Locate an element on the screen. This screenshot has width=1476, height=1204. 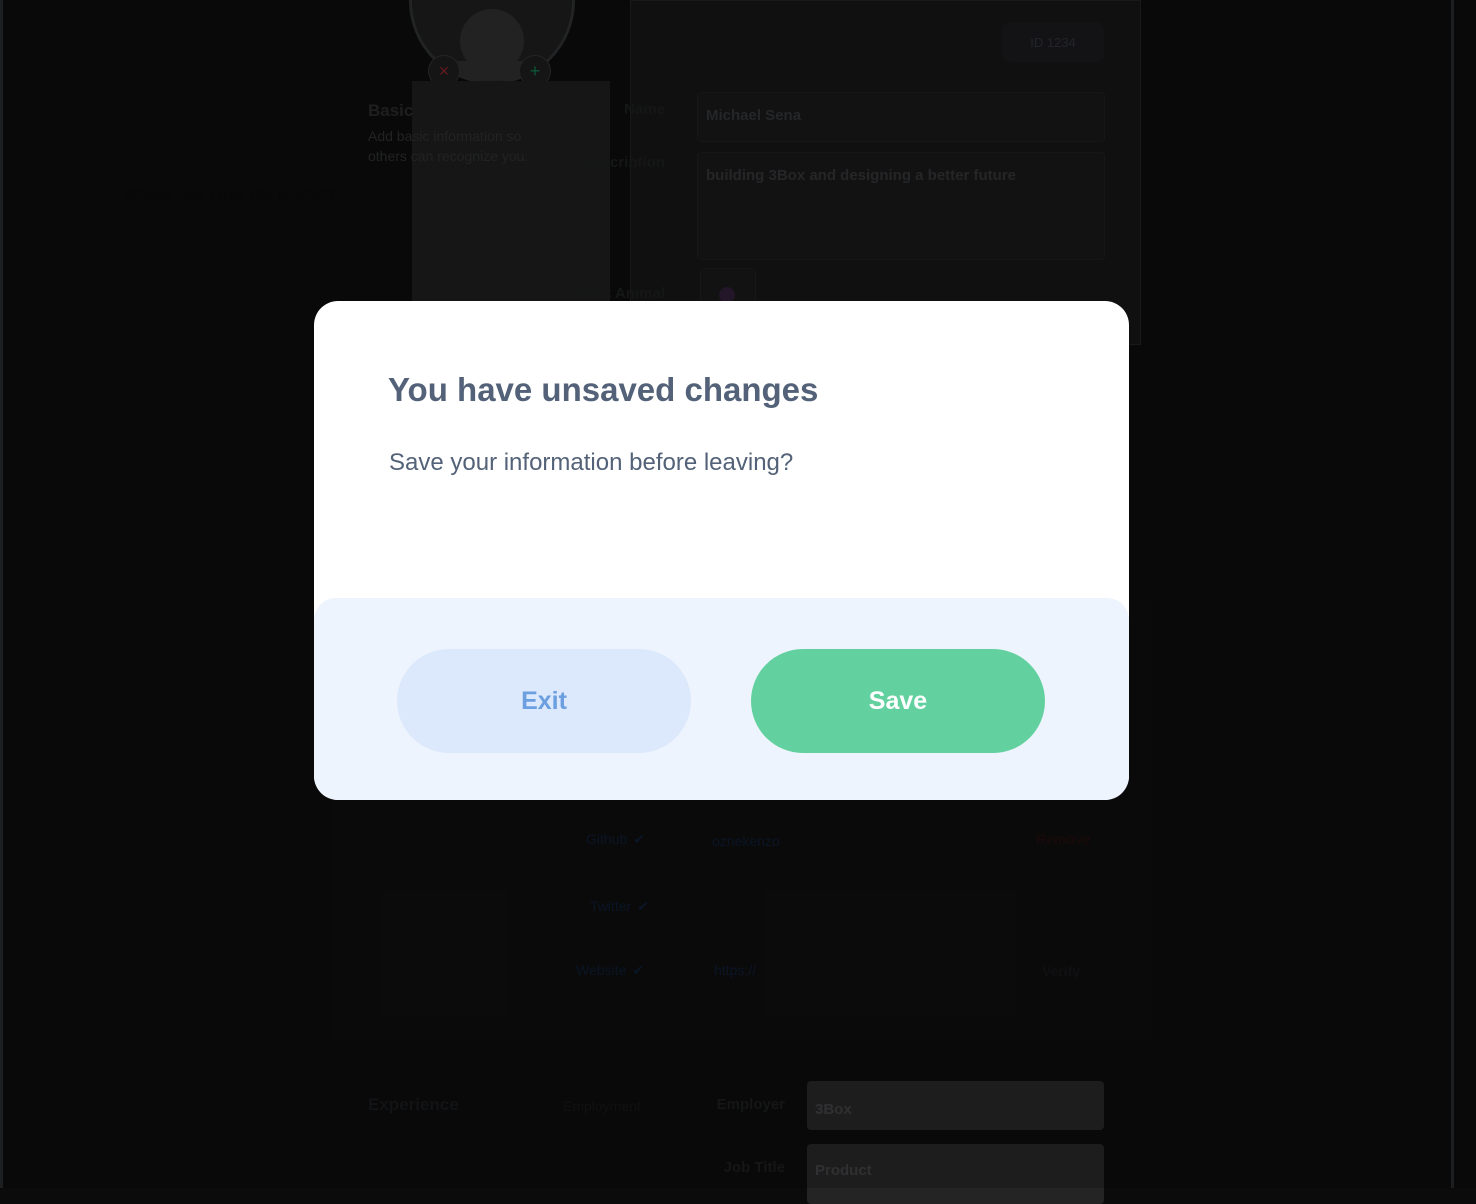
dialog-message: Save your information before leaving? is located at coordinates (591, 462).